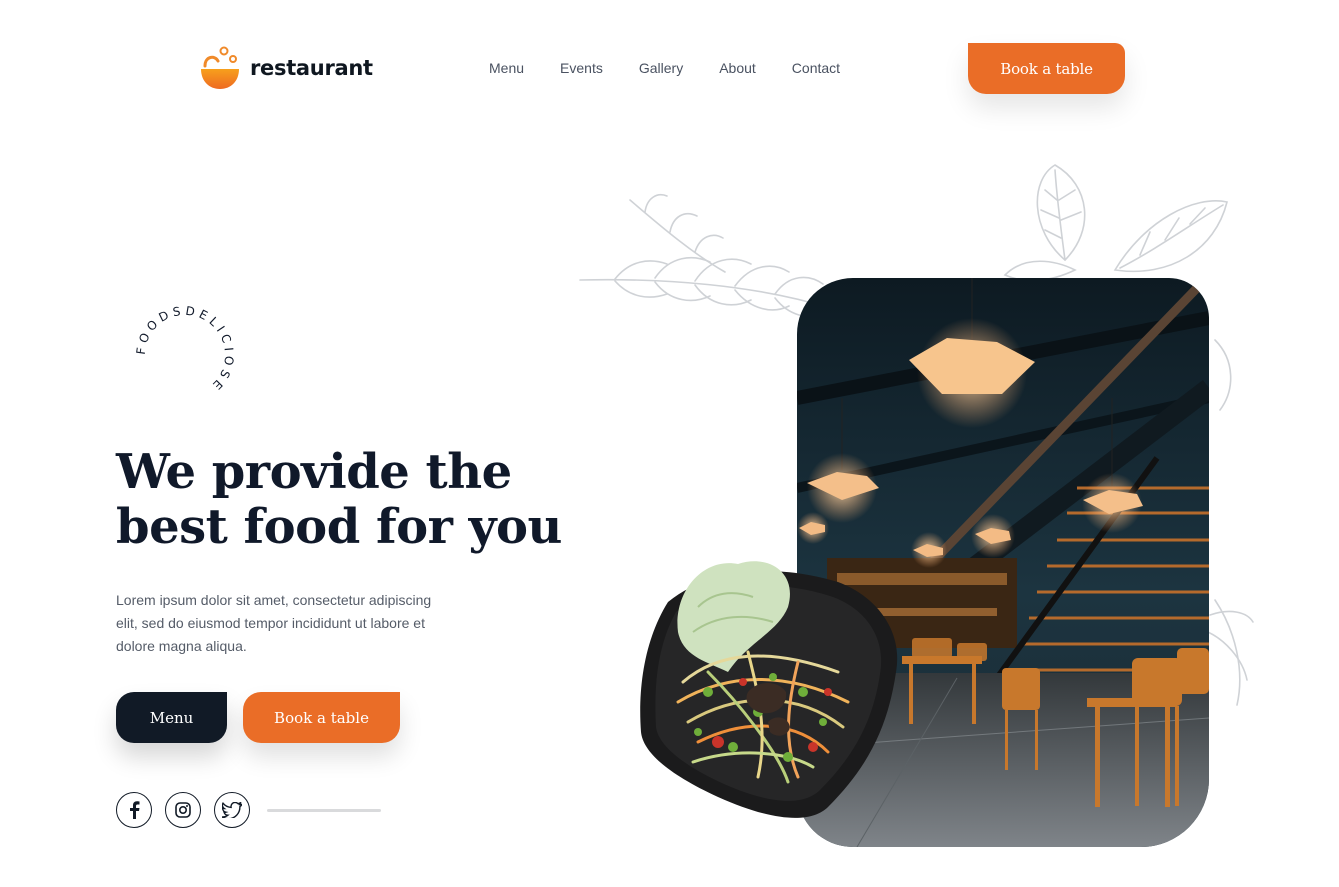 The height and width of the screenshot is (887, 1339). I want to click on facebook-icon, so click(135, 810).